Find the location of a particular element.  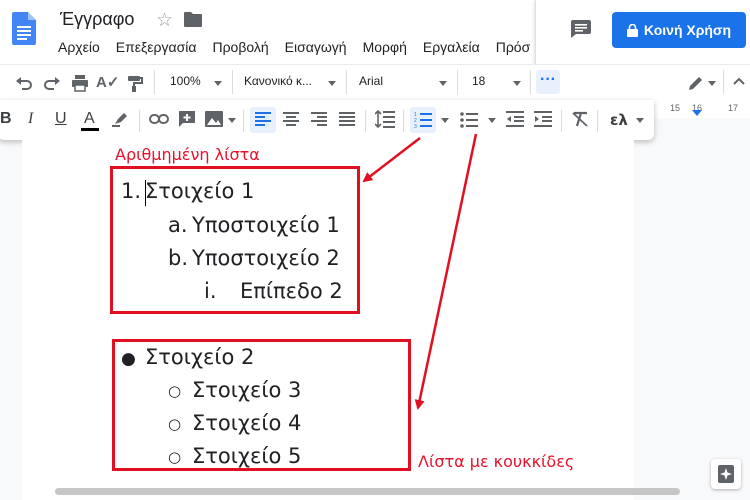

ruler-mark: 17 is located at coordinates (733, 108).